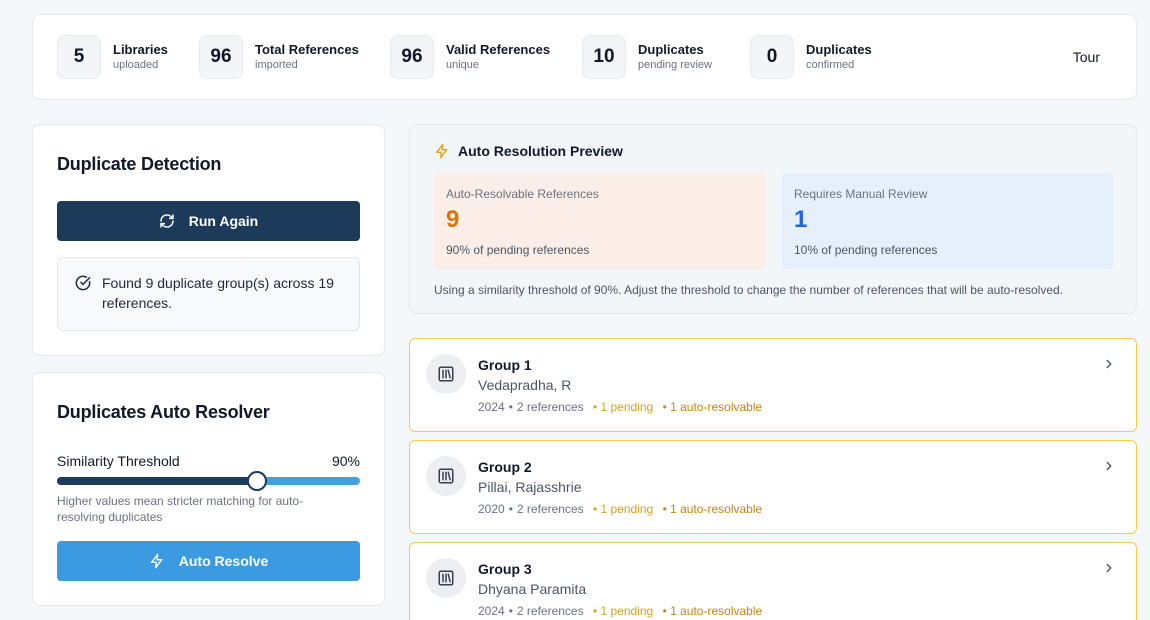 This screenshot has height=620, width=1150. Describe the element at coordinates (604, 57) in the screenshot. I see `stat-value: 10` at that location.